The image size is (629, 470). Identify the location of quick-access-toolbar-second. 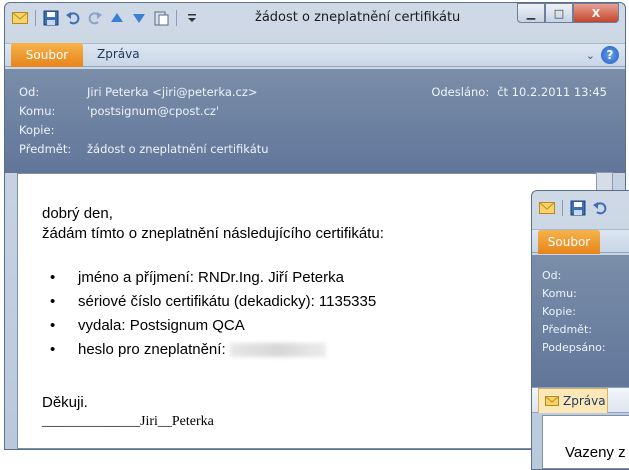
(573, 208).